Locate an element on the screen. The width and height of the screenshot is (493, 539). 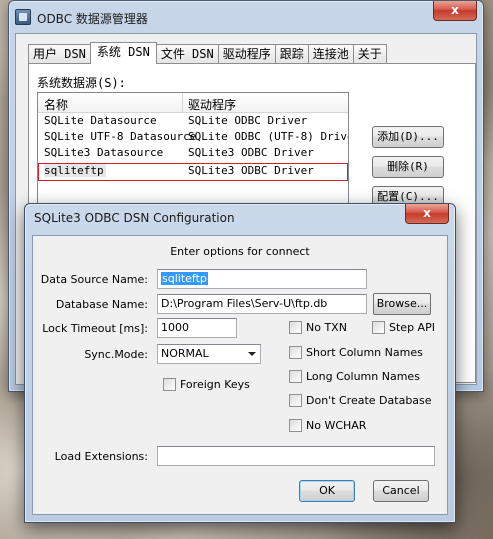
dont-create-database-label: Don't Create Database is located at coordinates (369, 400).